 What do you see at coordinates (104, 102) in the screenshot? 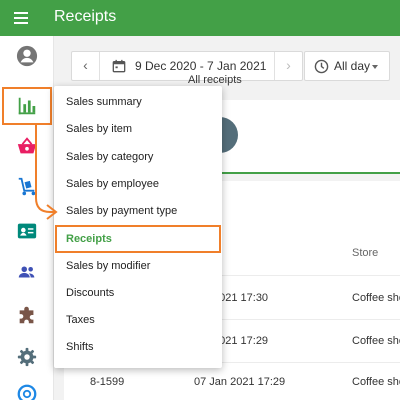
I see `menu-item-sales-summary: Sales summary` at bounding box center [104, 102].